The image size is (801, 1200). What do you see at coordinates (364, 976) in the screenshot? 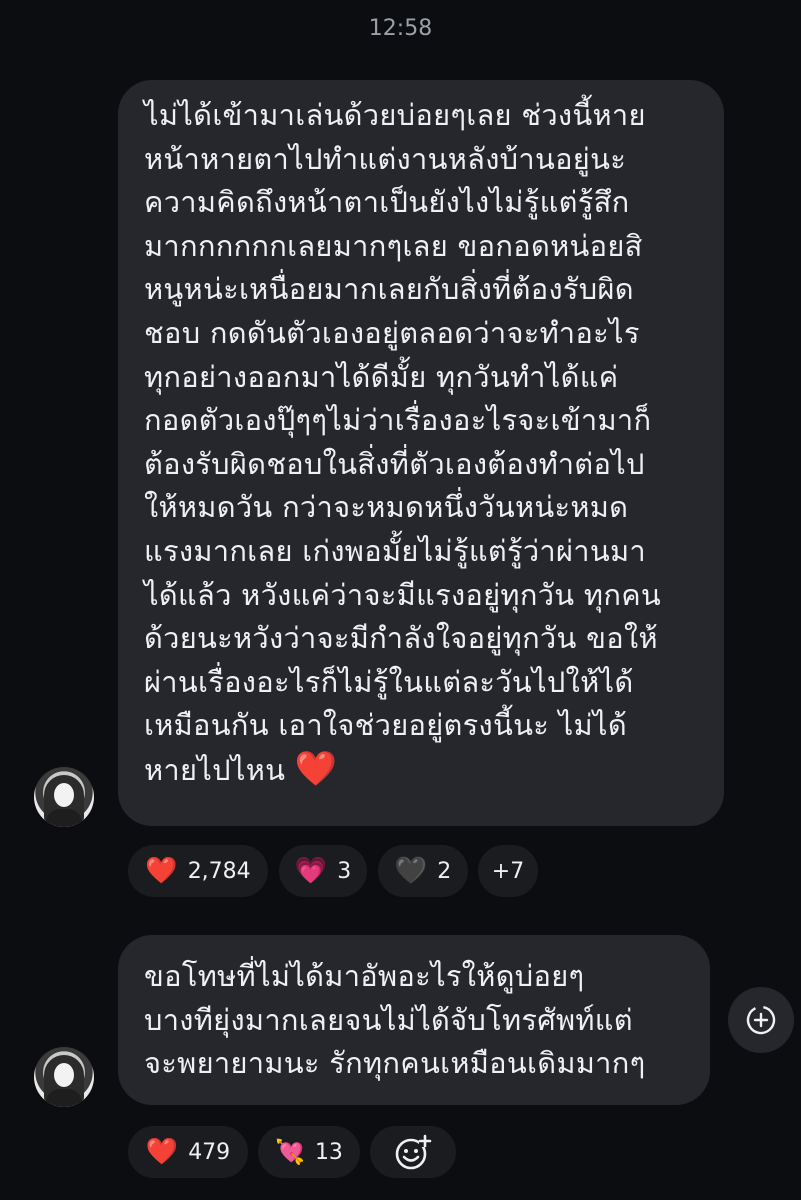
I see `message-line: ขอโทษที่ไม่ได้มาอัพอะไรให้ดูบ่อยๆ` at bounding box center [364, 976].